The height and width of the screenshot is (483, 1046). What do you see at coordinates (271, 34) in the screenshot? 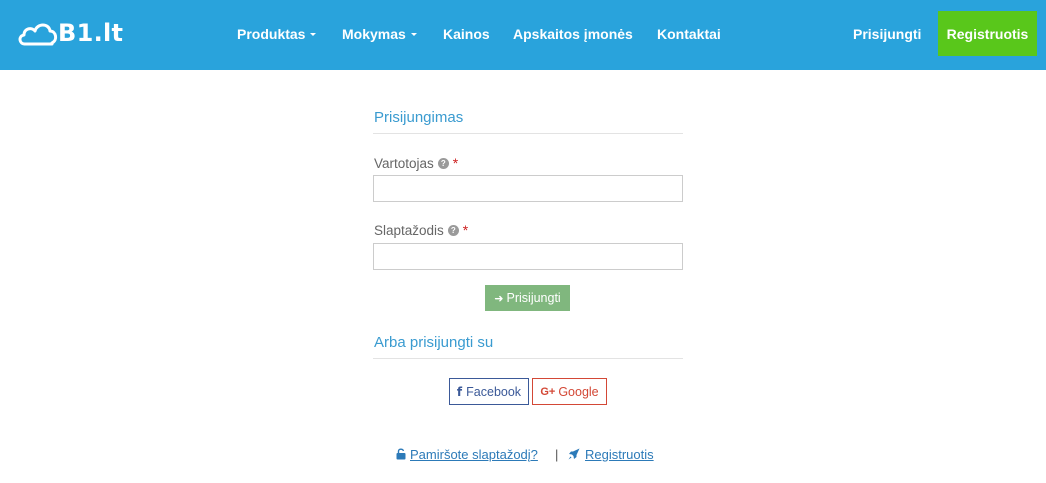
I see `nav-item-label: Produktas` at bounding box center [271, 34].